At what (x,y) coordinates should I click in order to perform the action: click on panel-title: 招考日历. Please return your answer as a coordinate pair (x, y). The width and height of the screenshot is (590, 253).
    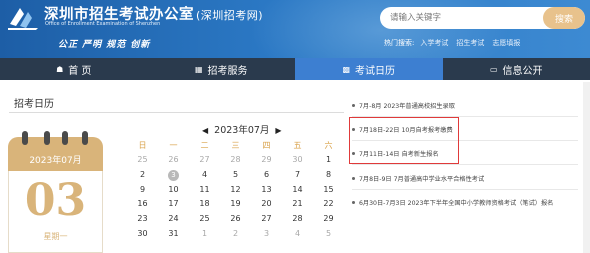
    Looking at the image, I should click on (34, 104).